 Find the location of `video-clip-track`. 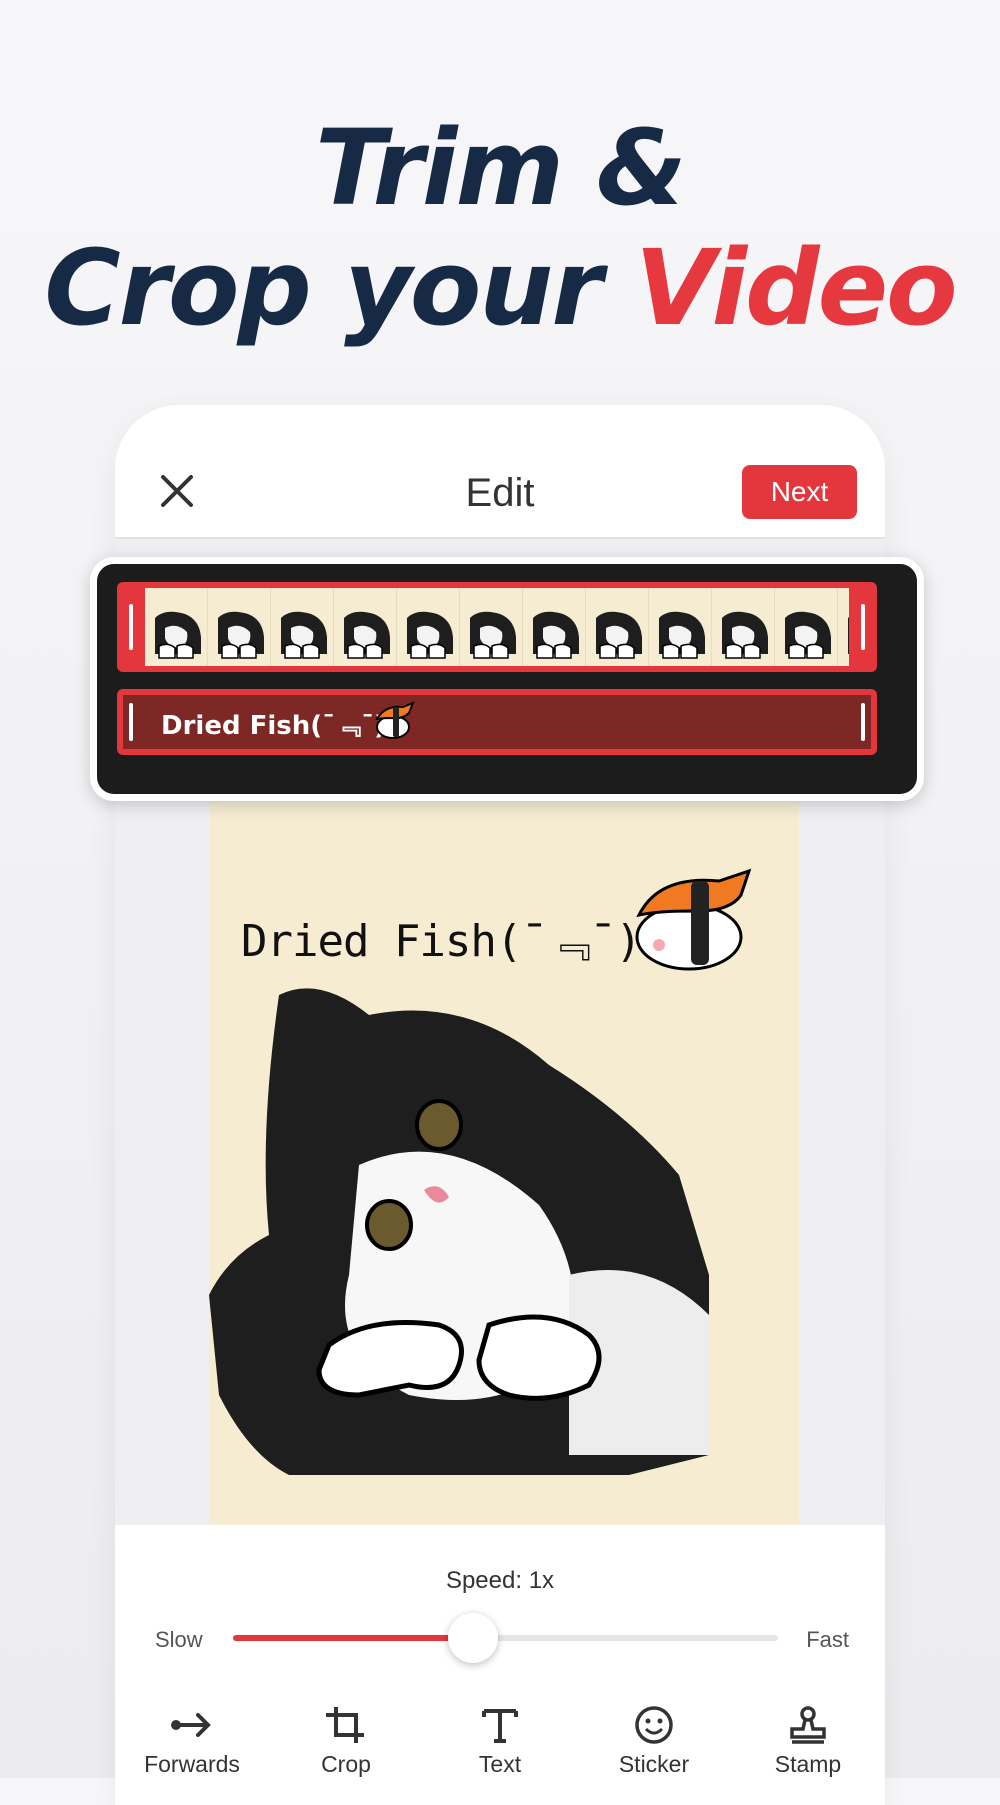

video-clip-track is located at coordinates (497, 627).